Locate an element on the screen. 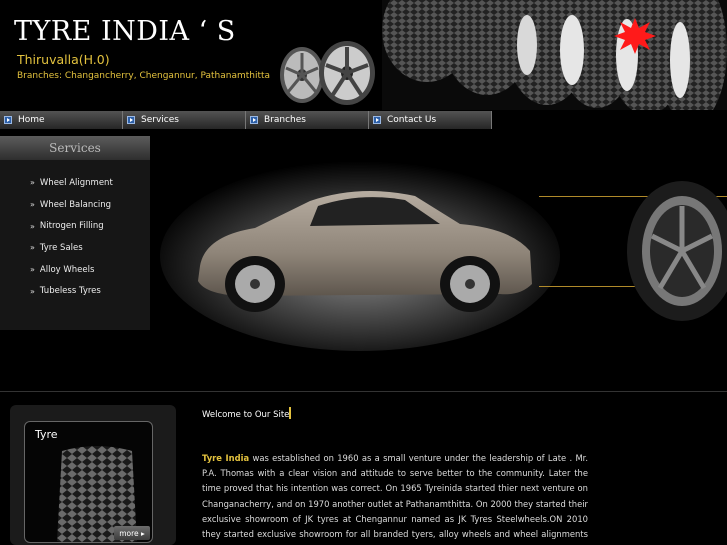  site-title: TYRE INDIA ‘ S is located at coordinates (125, 31).